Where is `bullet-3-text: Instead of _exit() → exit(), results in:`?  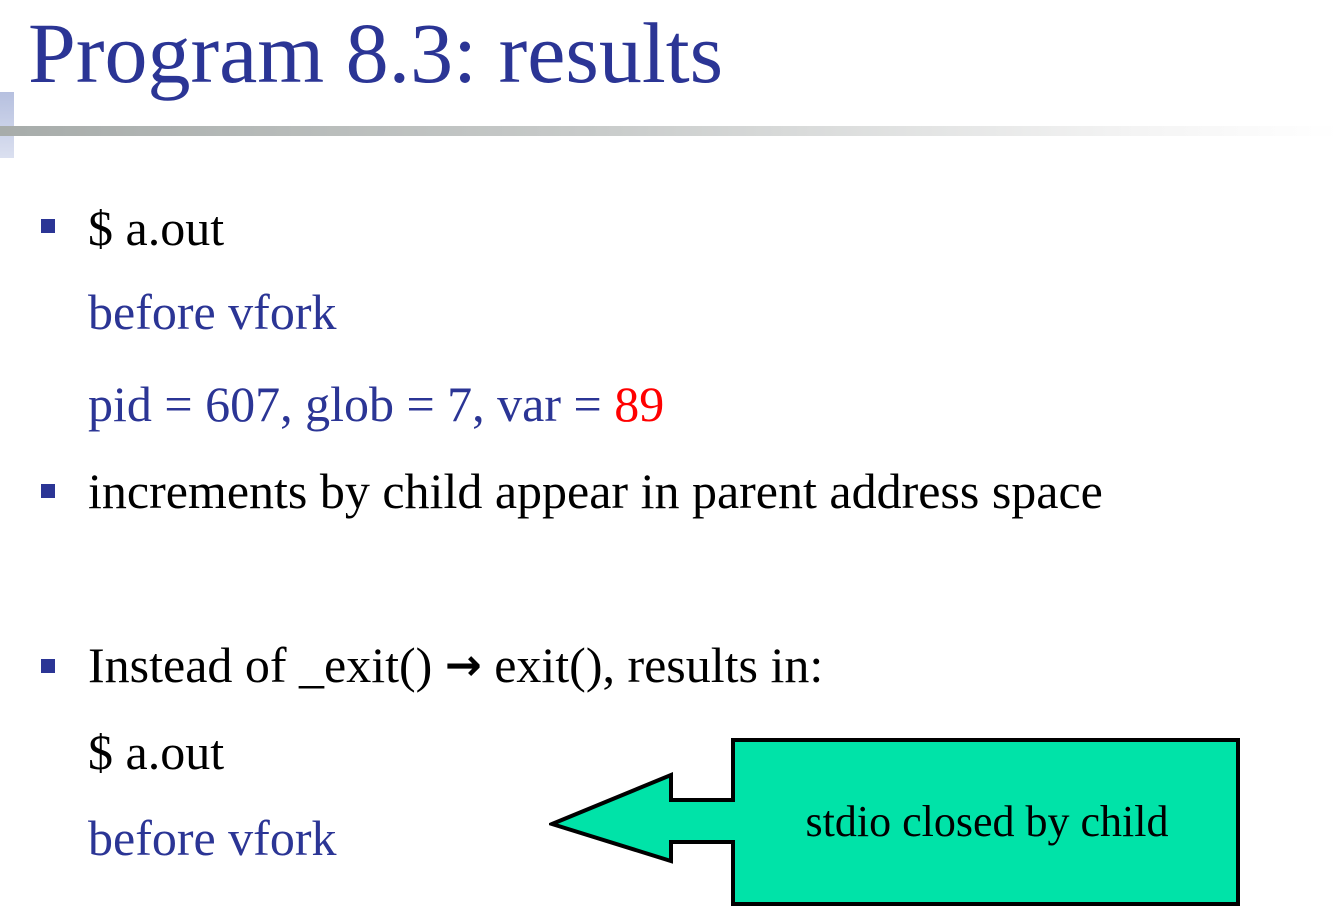 bullet-3-text: Instead of _exit() → exit(), results in: is located at coordinates (455, 665).